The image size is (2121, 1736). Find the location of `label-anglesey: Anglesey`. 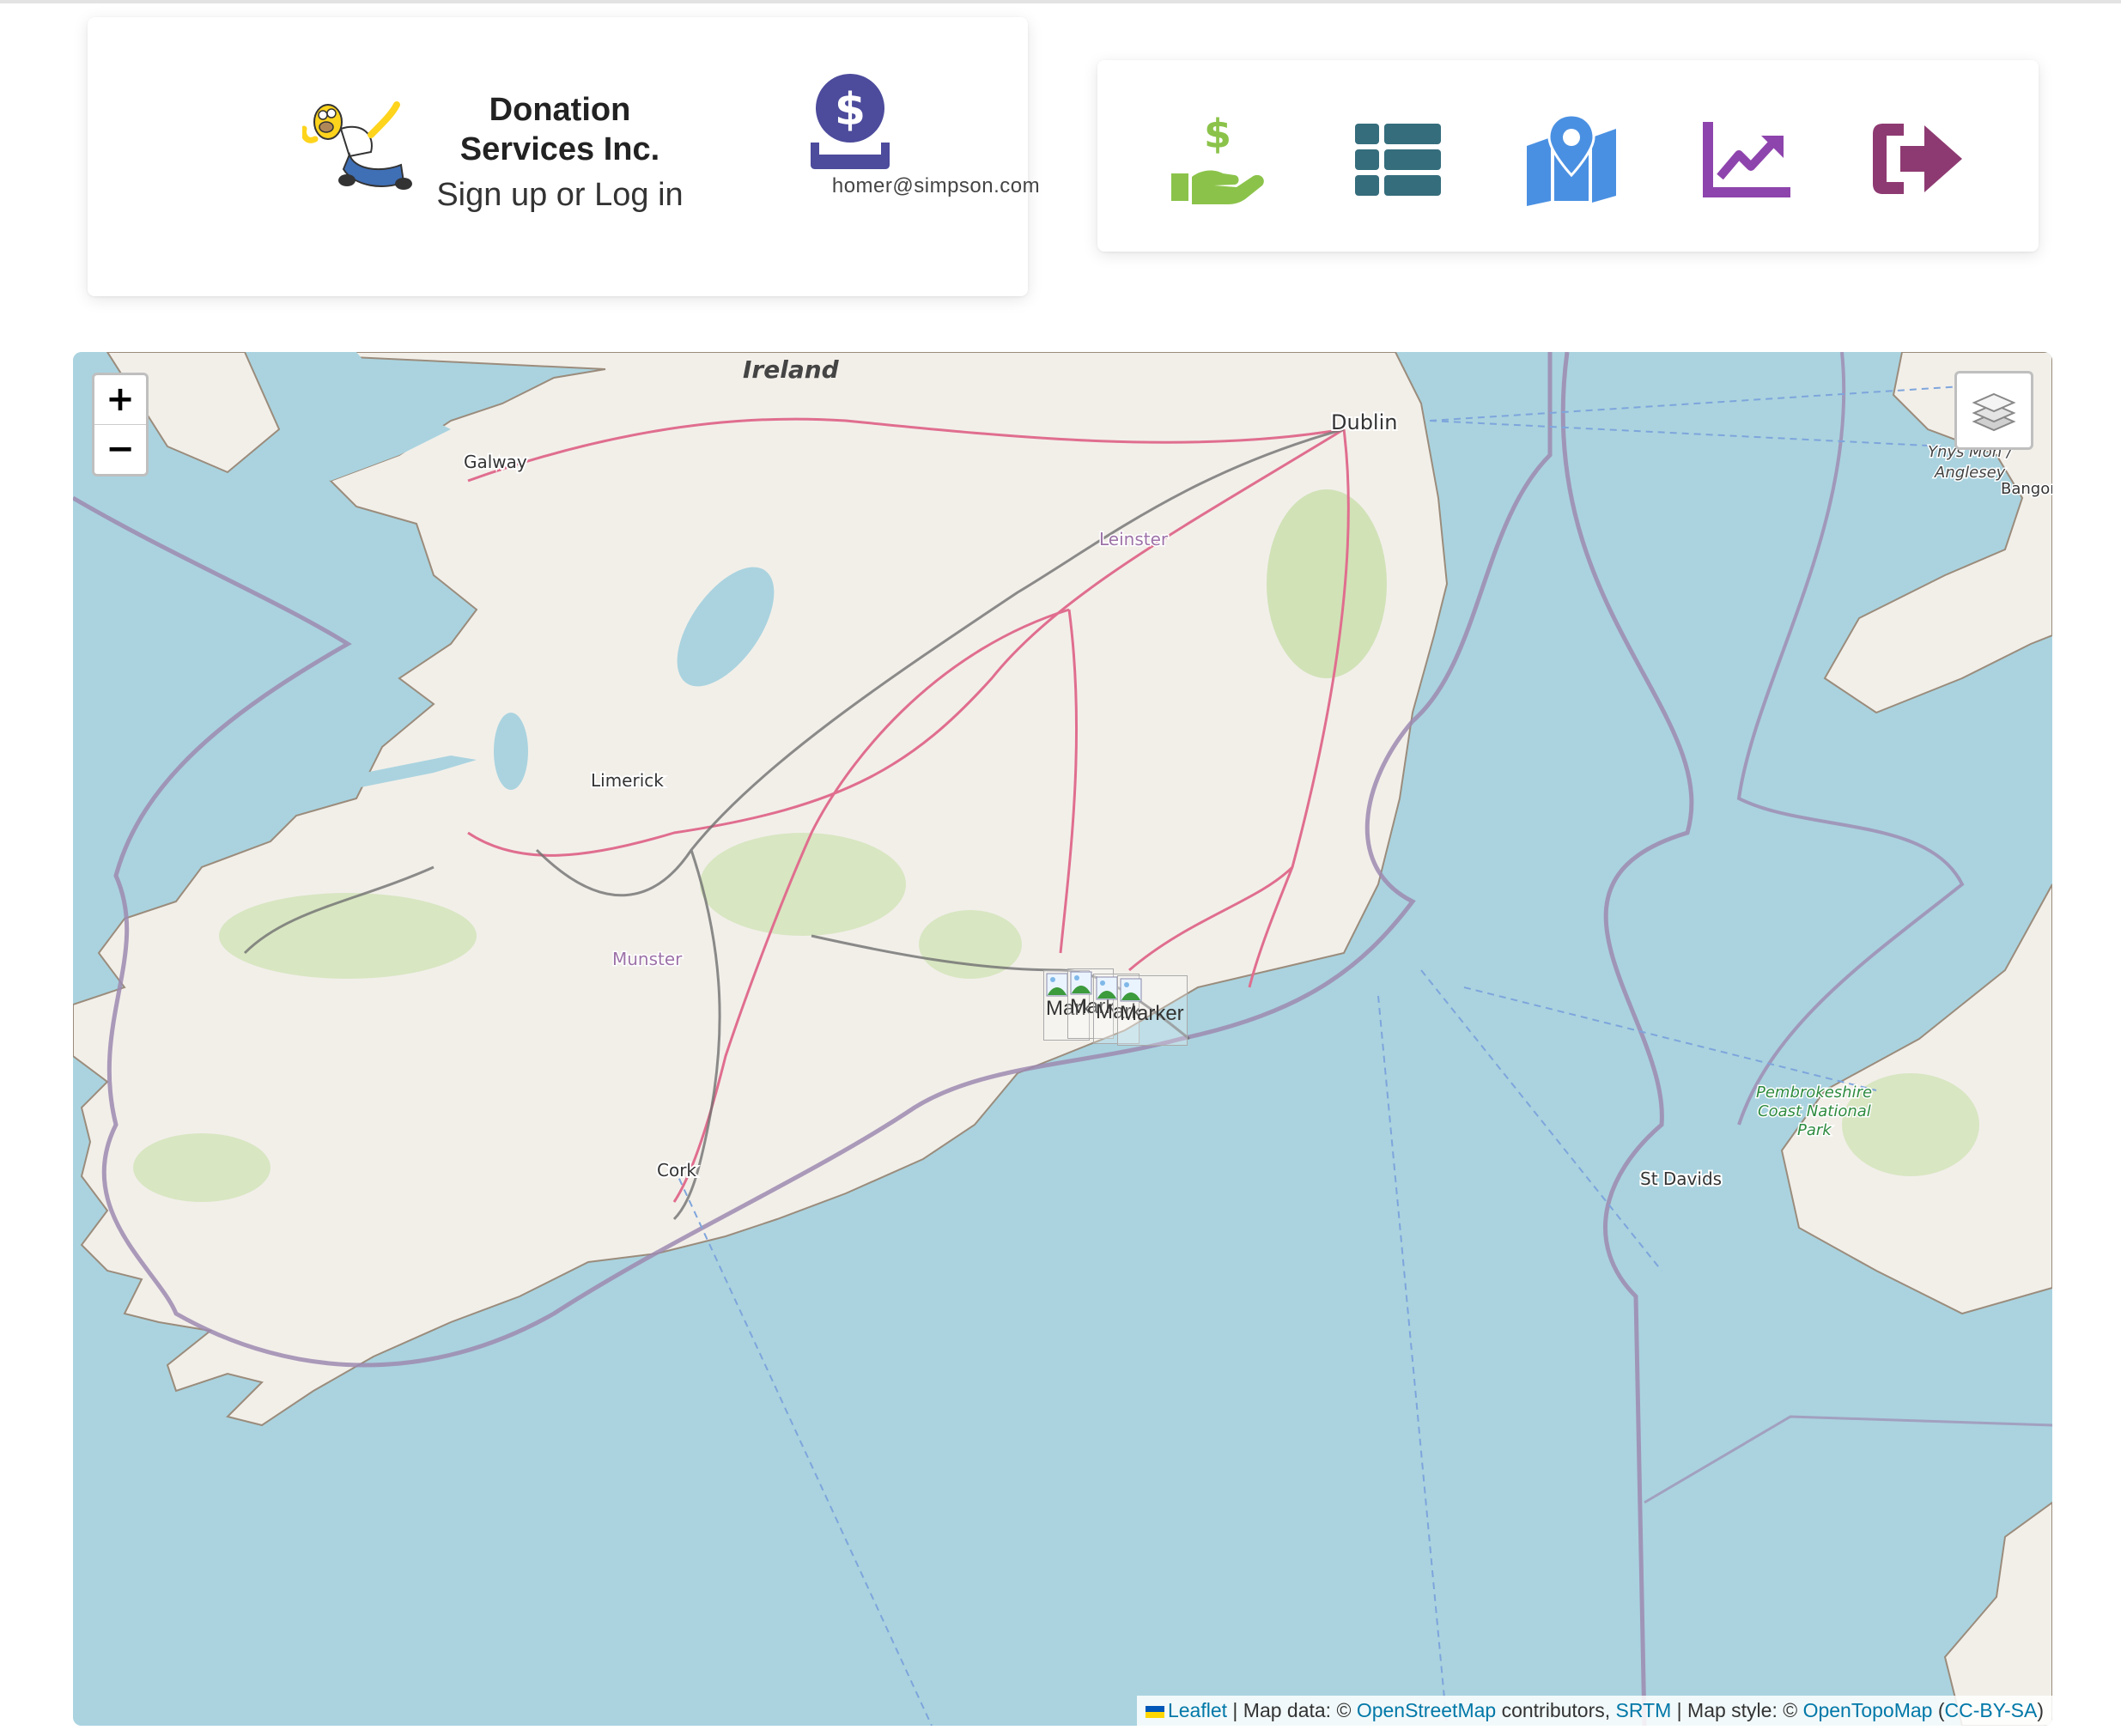

label-anglesey: Anglesey is located at coordinates (1970, 473).